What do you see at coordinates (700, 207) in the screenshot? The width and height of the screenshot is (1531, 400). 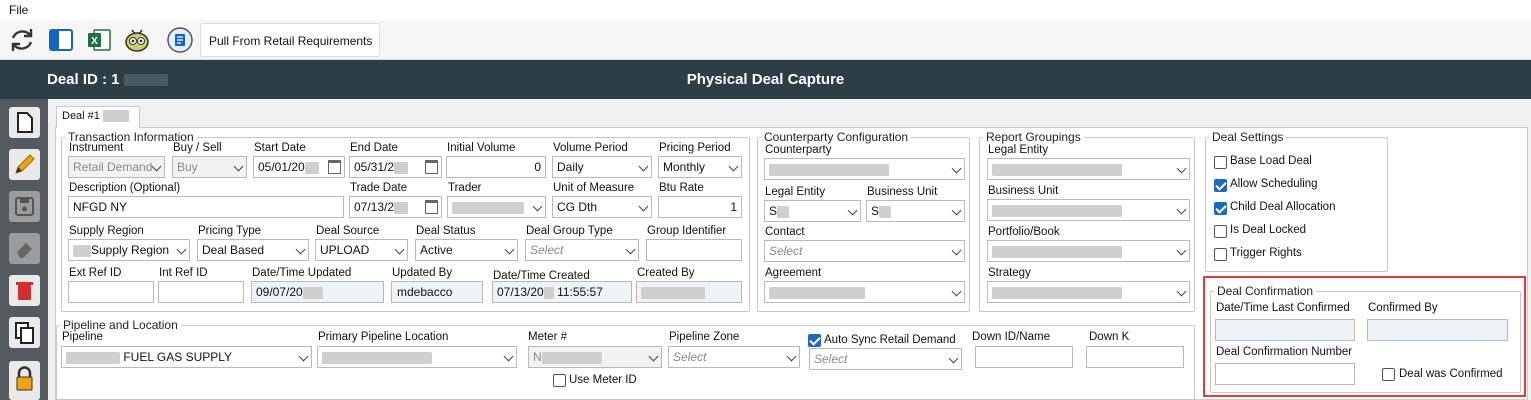 I see `btu-rate-field: 1` at bounding box center [700, 207].